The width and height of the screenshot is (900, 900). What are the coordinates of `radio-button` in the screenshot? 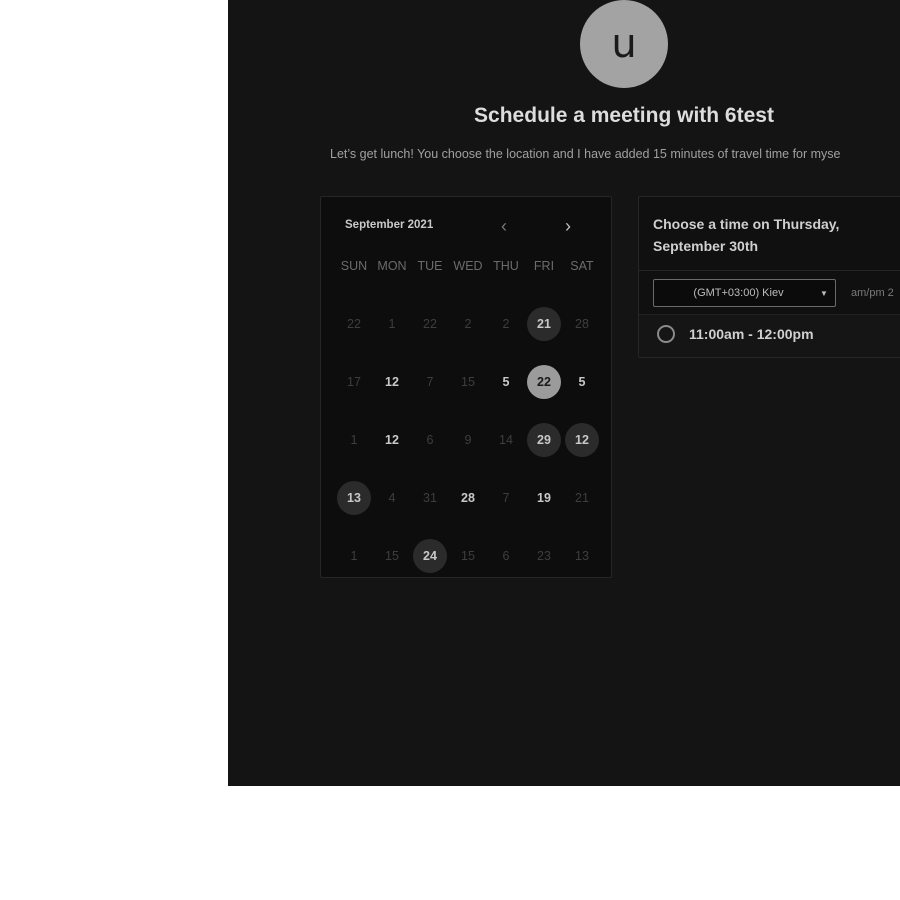 It's located at (666, 334).